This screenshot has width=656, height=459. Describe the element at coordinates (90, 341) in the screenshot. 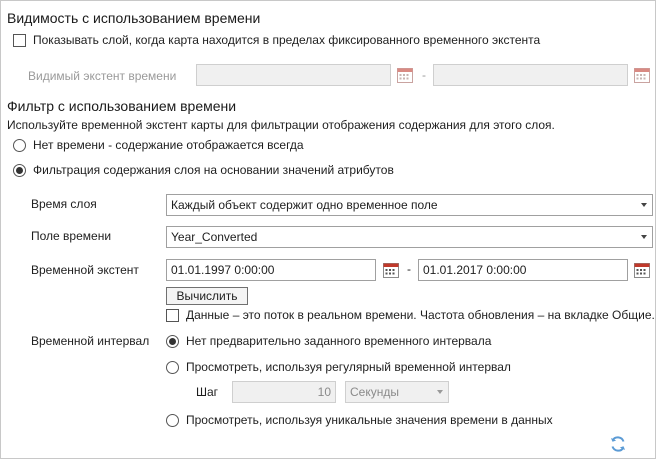

I see `time-interval-label: Временной интервал` at that location.